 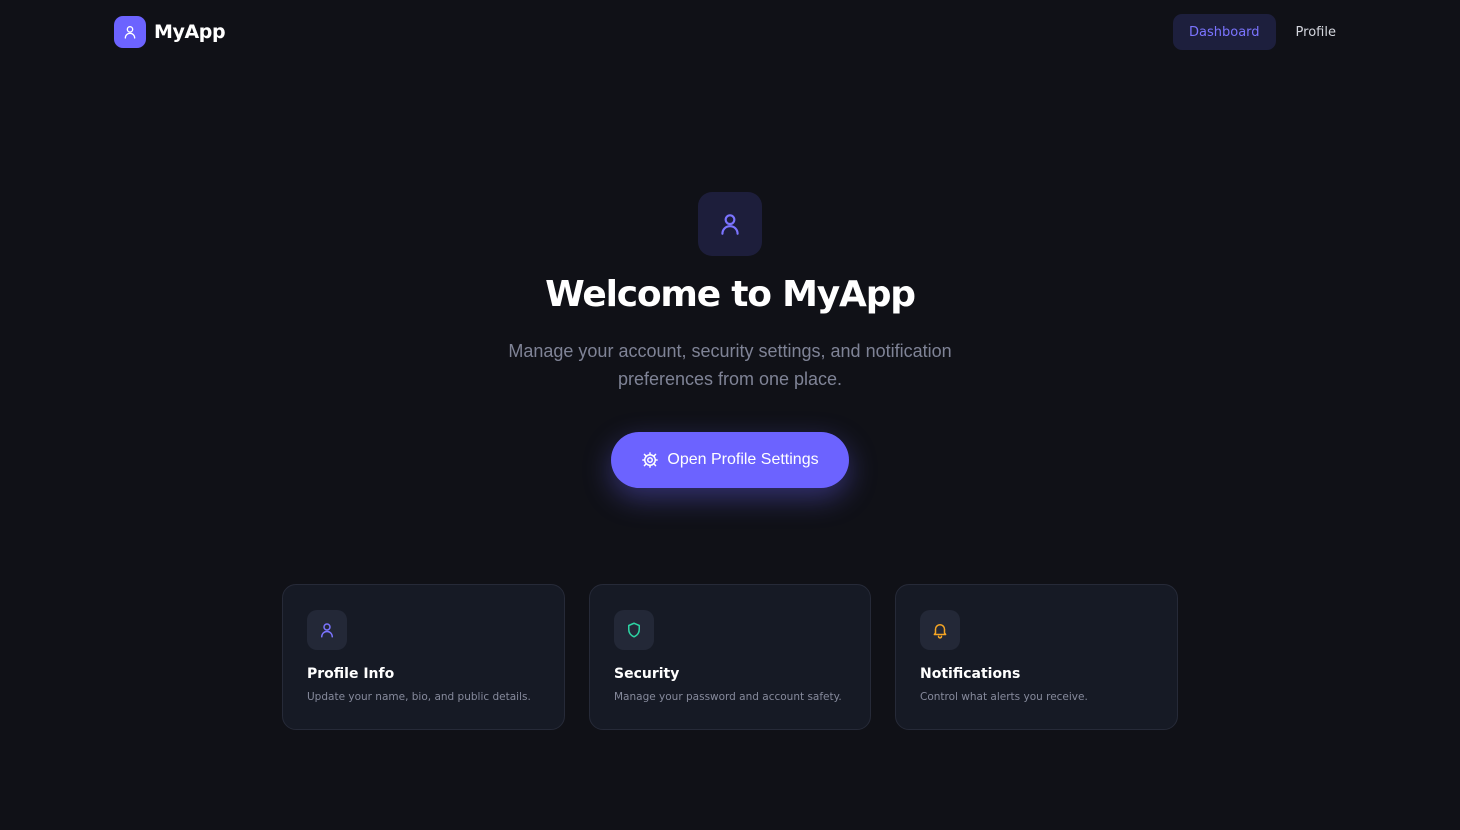 I want to click on hero-icon-badge, so click(x=730, y=224).